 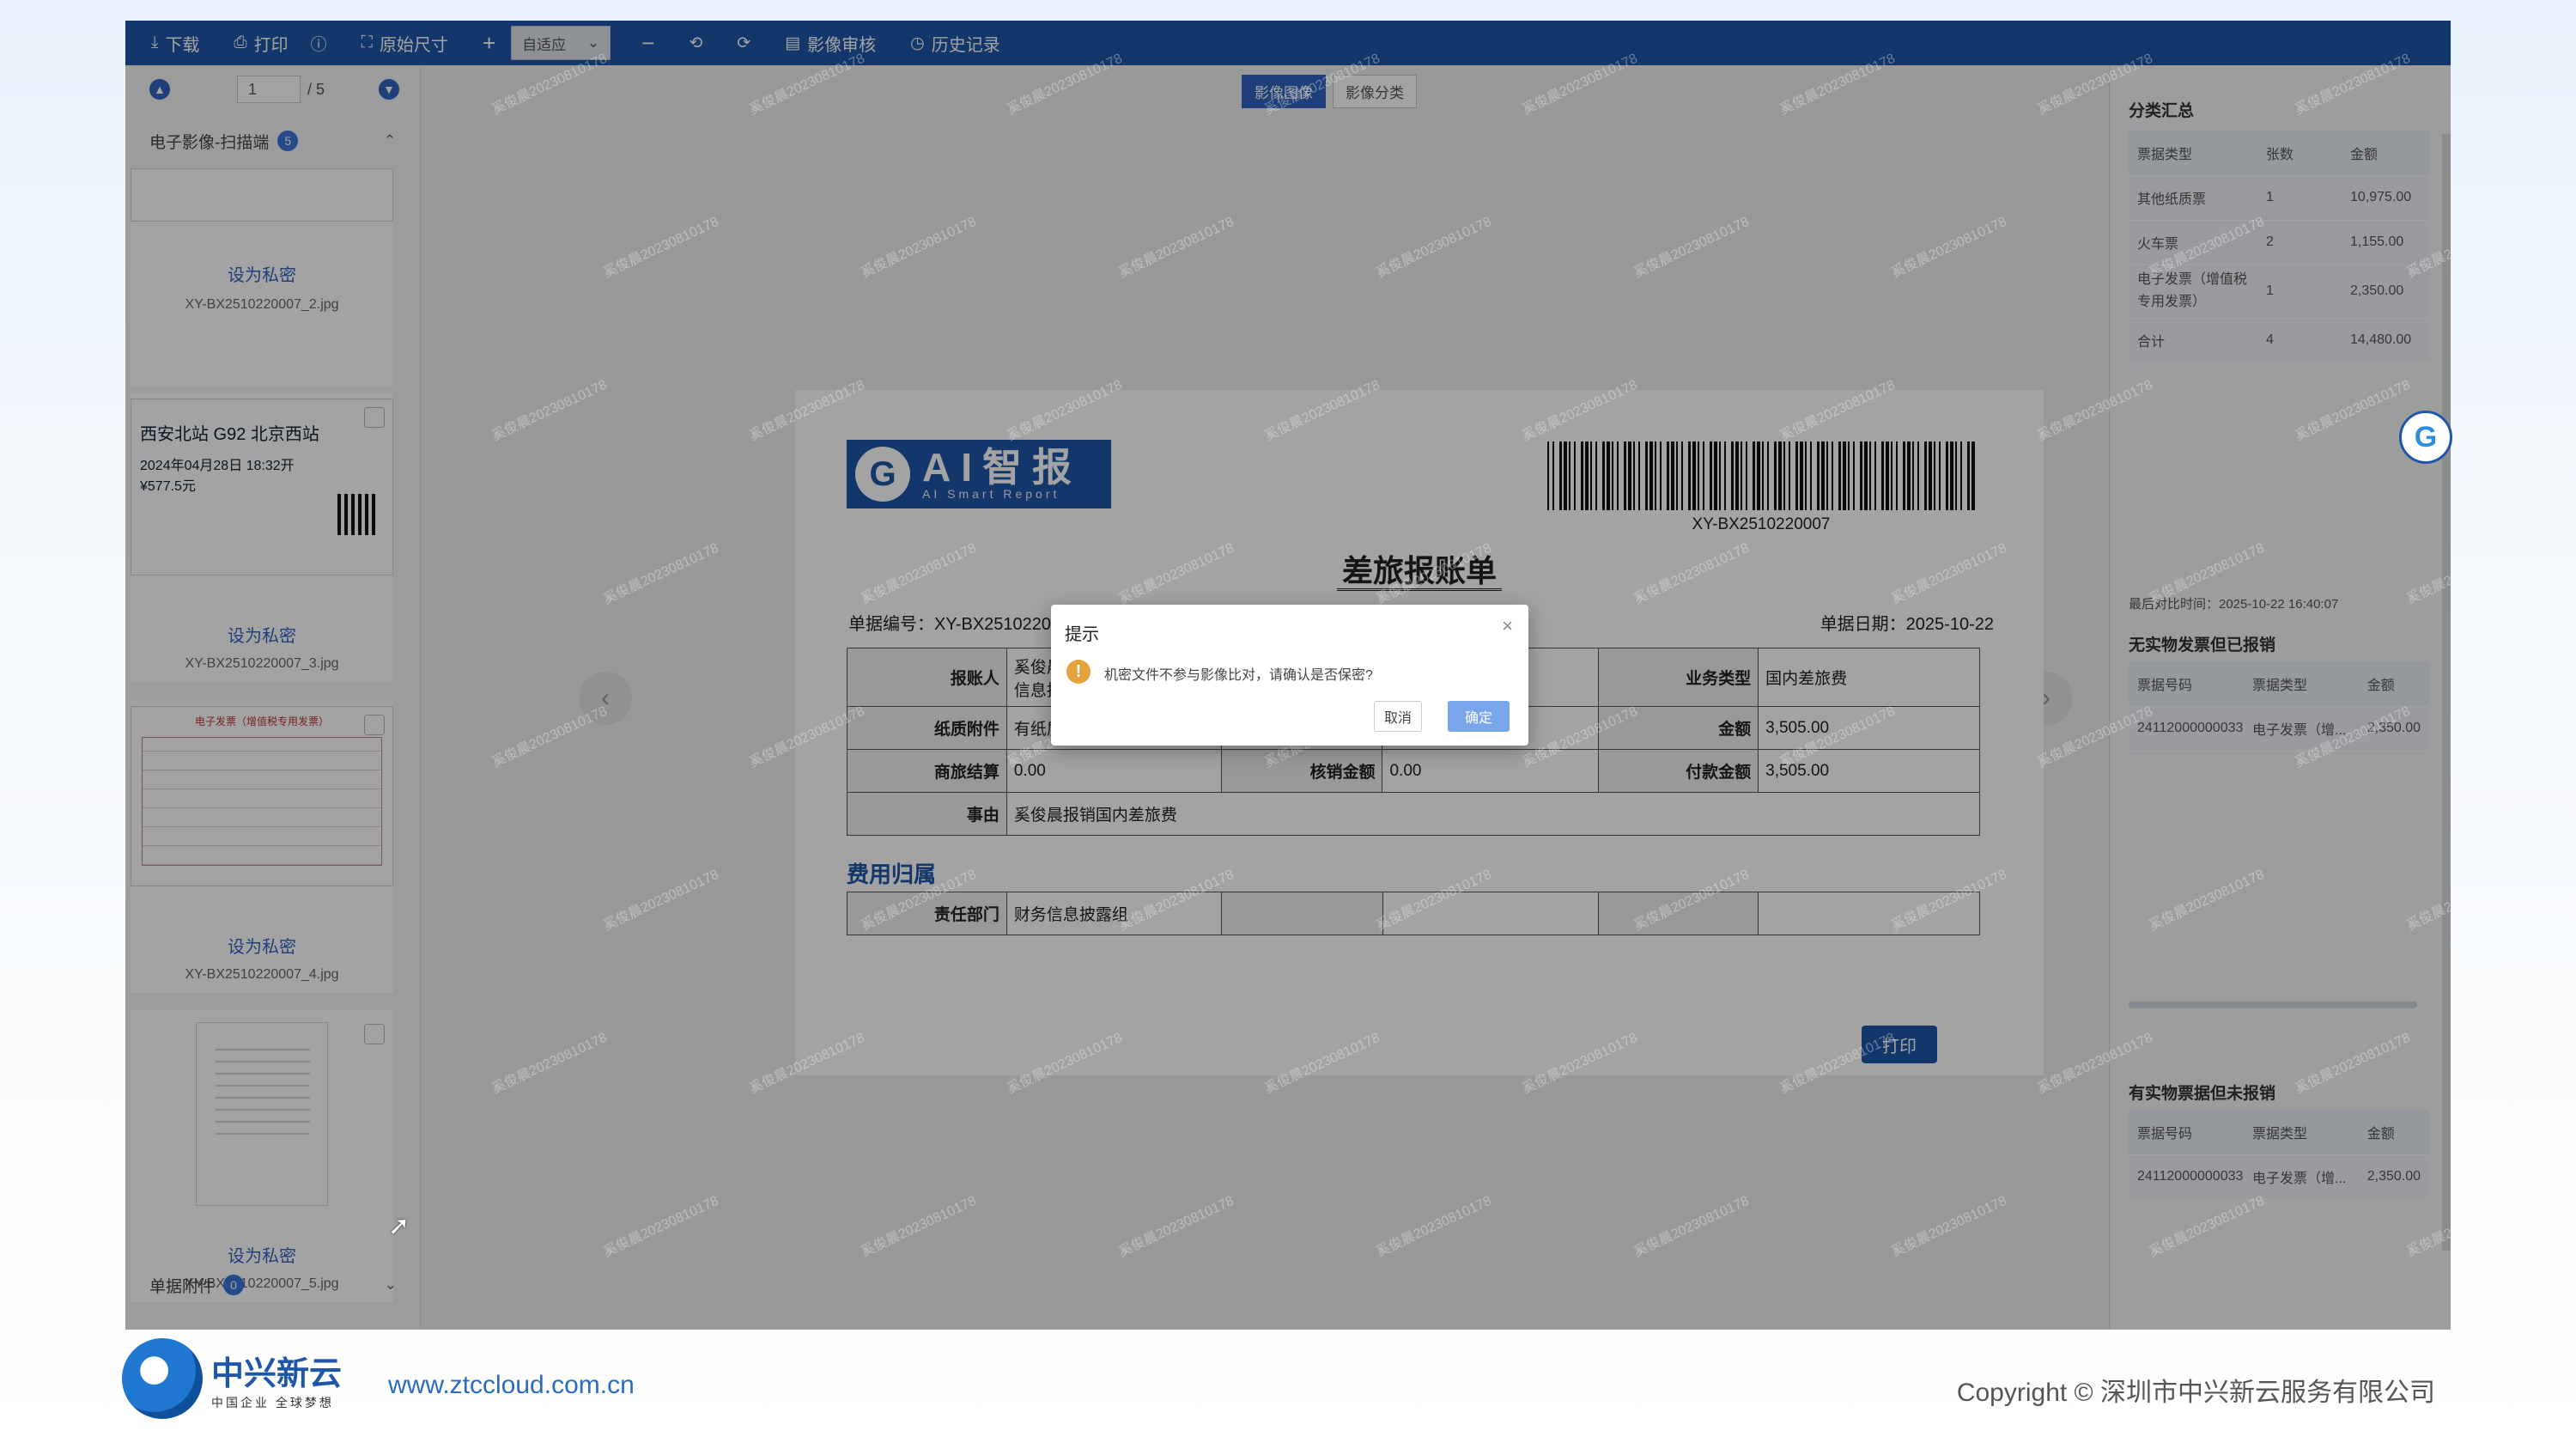 What do you see at coordinates (2426, 437) in the screenshot?
I see `assistant-float-icon: G` at bounding box center [2426, 437].